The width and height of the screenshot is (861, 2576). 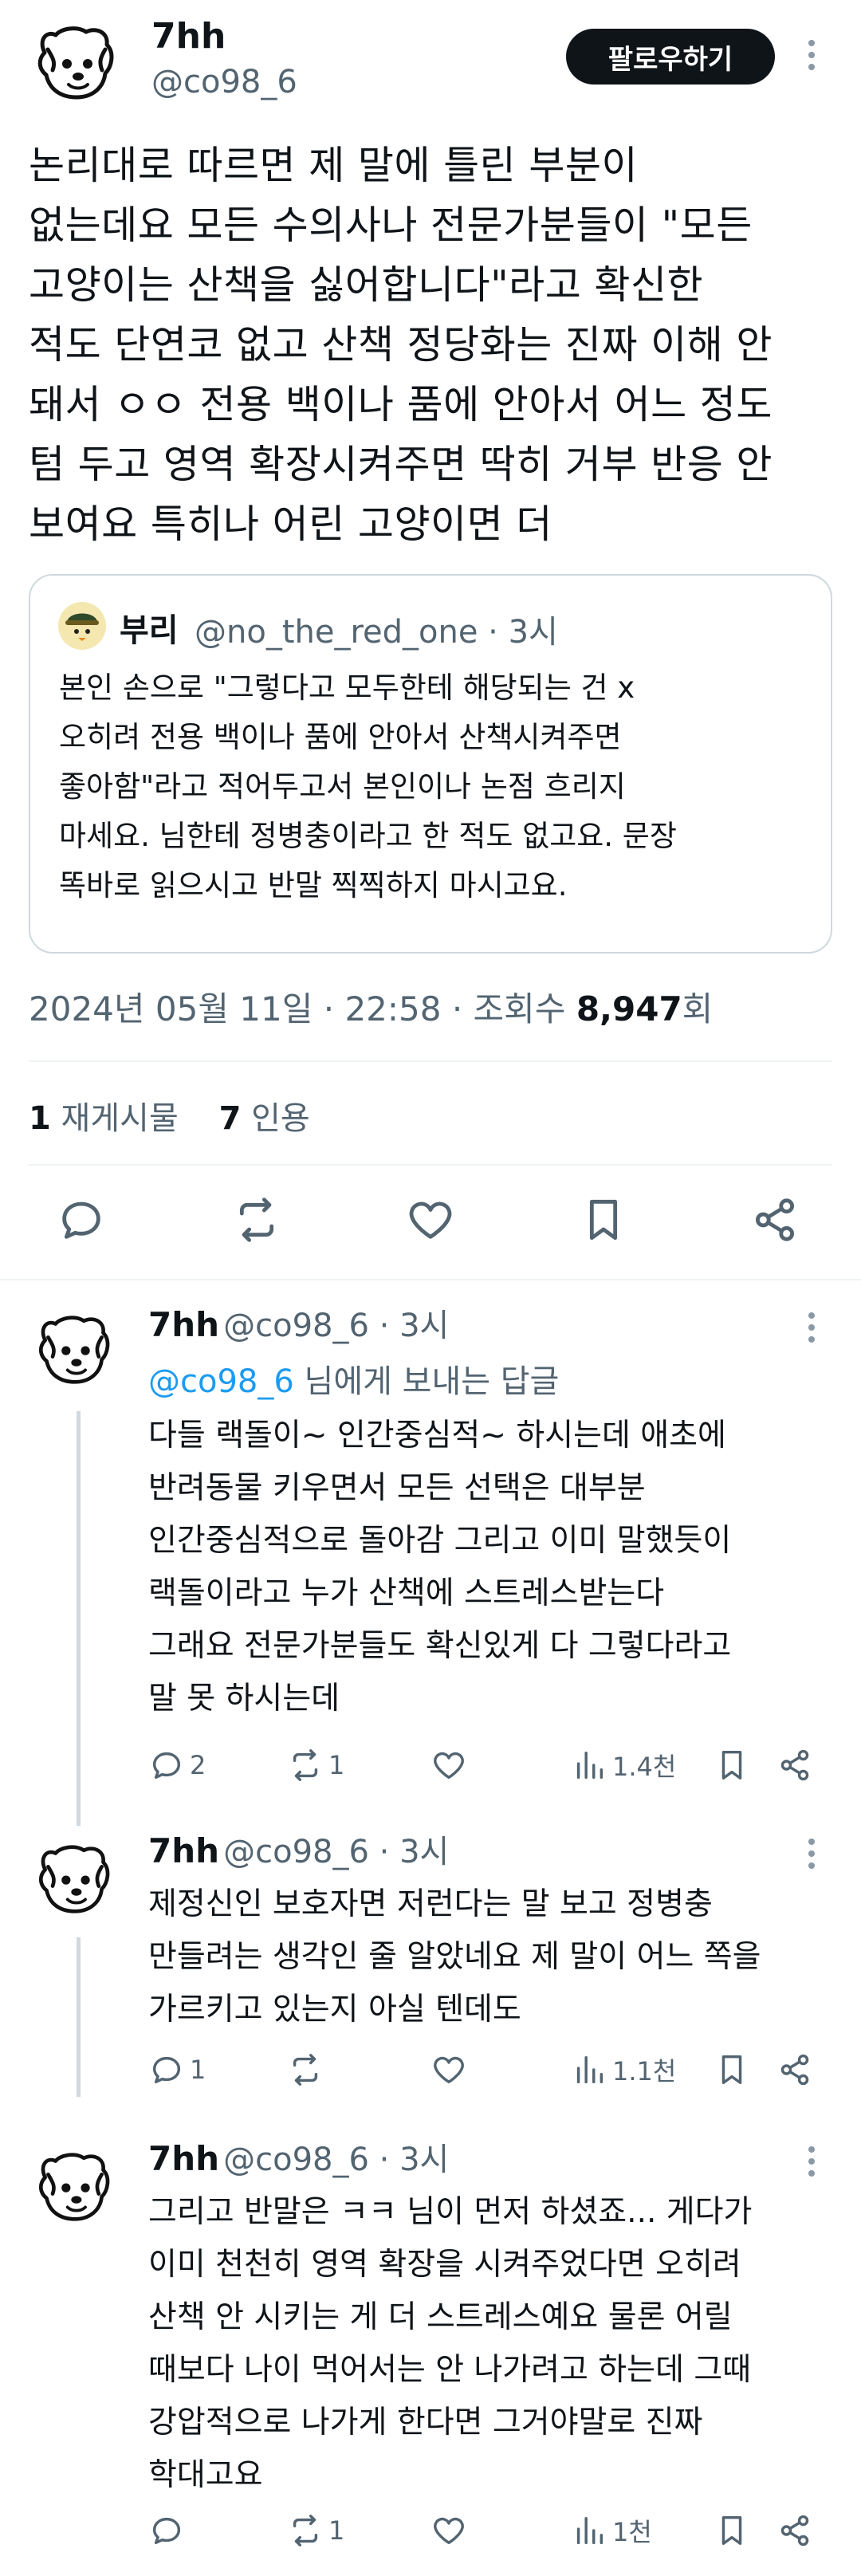 I want to click on reply-button, so click(x=169, y=2530).